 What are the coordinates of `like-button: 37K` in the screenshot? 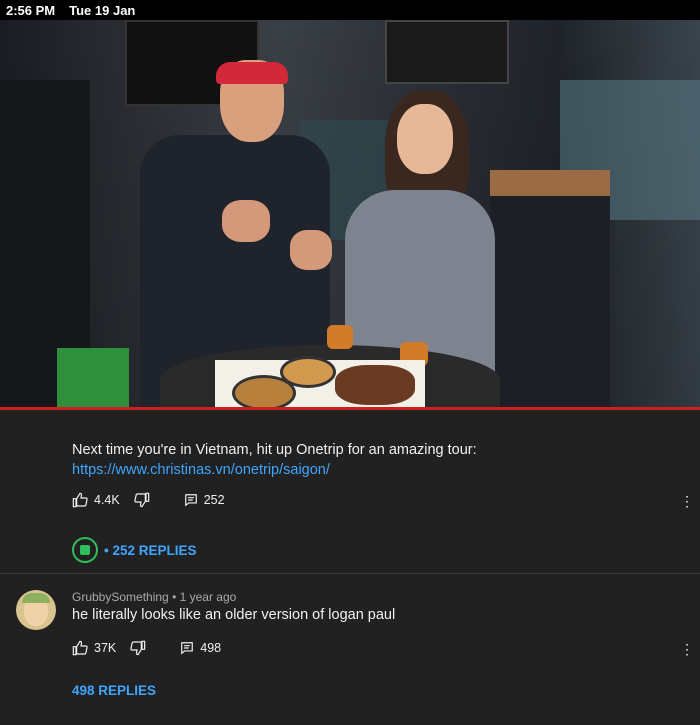 It's located at (94, 648).